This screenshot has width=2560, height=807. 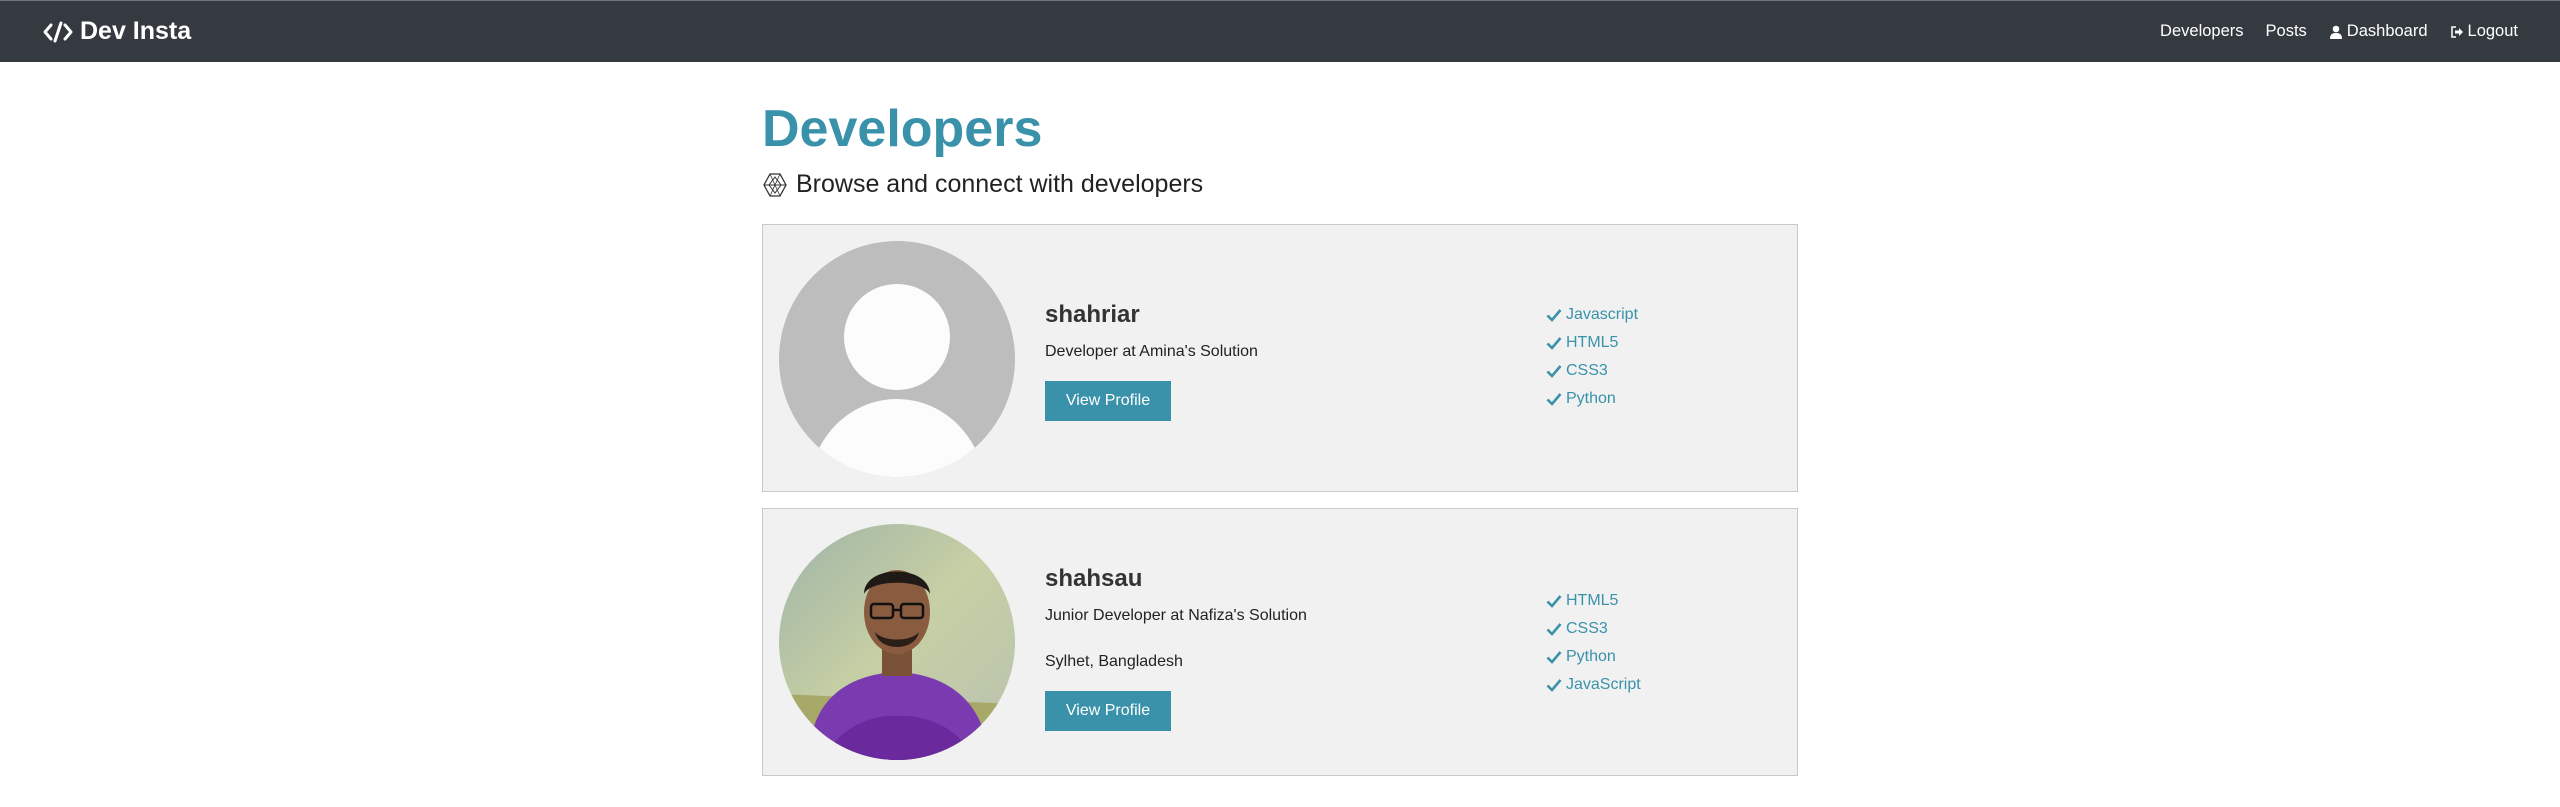 I want to click on profile-location: Sylhet, Bangladesh, so click(x=1114, y=661).